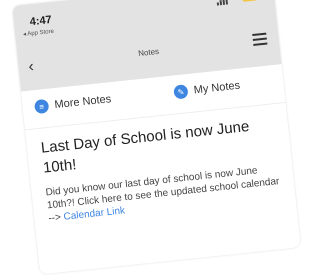 The height and width of the screenshot is (275, 320). I want to click on list-icon: ≡, so click(41, 106).